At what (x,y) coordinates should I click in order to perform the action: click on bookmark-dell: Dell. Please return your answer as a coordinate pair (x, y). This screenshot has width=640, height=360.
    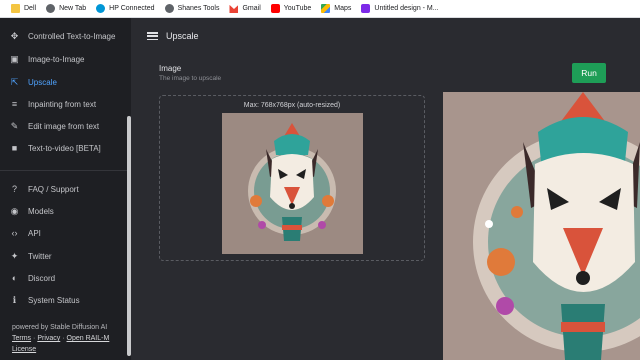
    Looking at the image, I should click on (23, 9).